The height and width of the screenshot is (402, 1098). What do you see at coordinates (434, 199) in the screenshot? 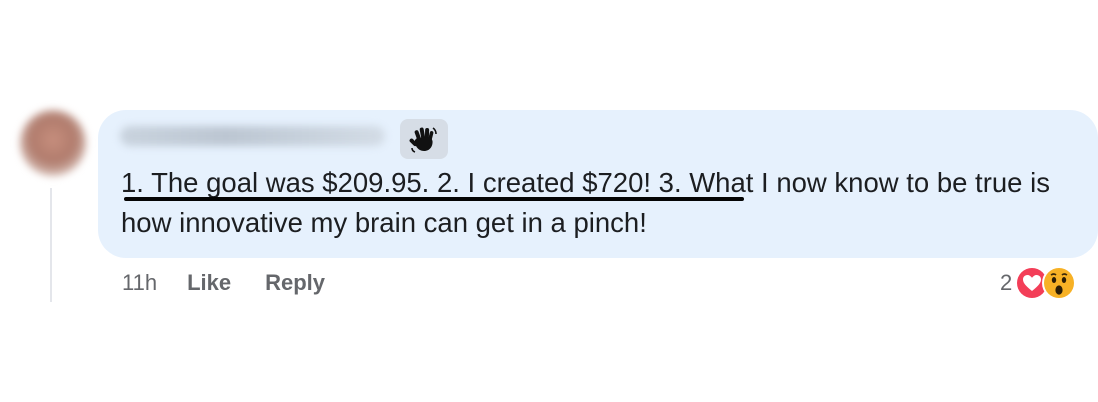
I see `underline-annotation` at bounding box center [434, 199].